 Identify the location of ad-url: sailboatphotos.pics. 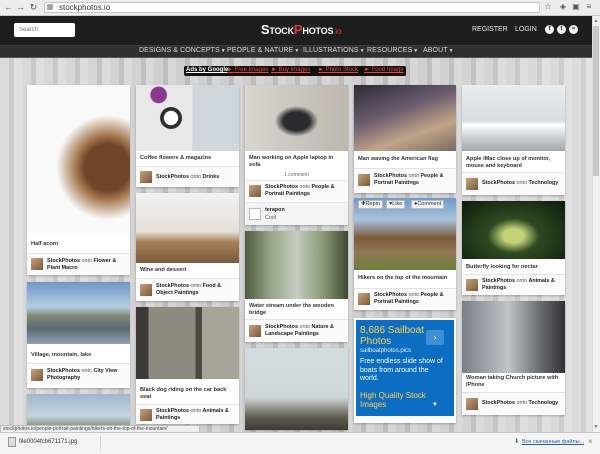
(385, 351).